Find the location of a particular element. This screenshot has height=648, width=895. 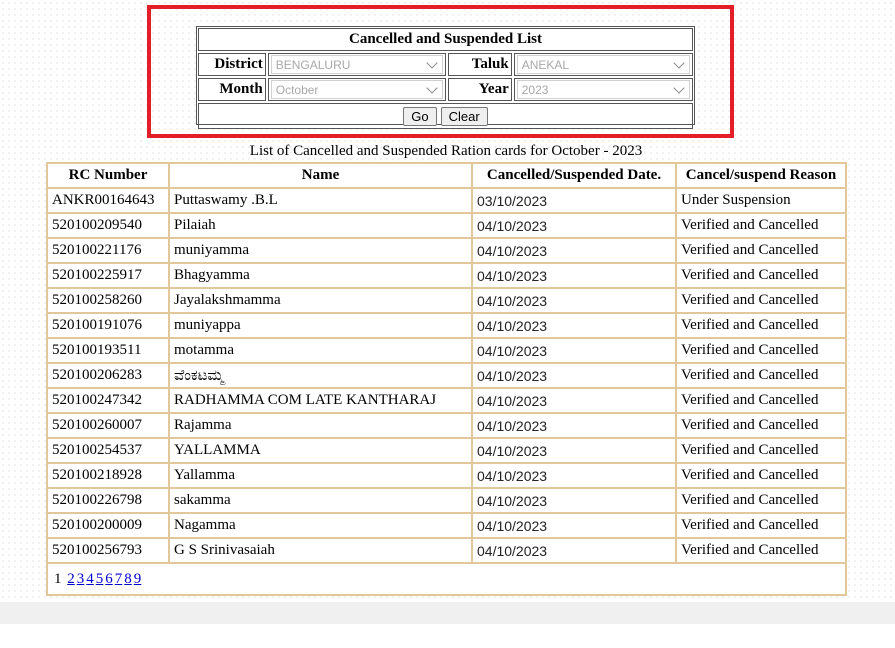

header-rc-number: RC Number is located at coordinates (108, 175).